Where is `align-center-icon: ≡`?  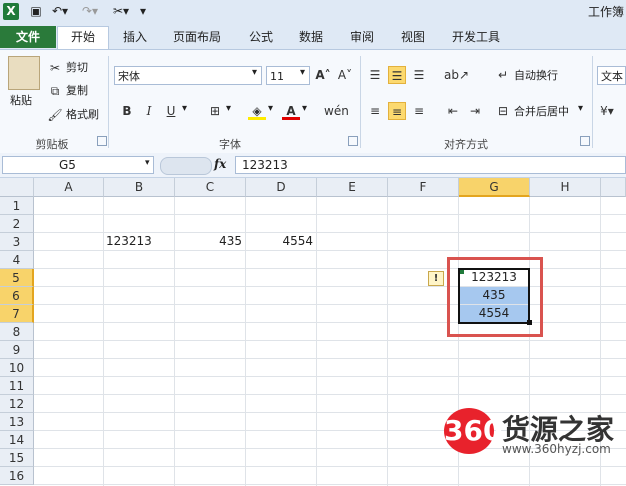
align-center-icon: ≡ is located at coordinates (397, 111).